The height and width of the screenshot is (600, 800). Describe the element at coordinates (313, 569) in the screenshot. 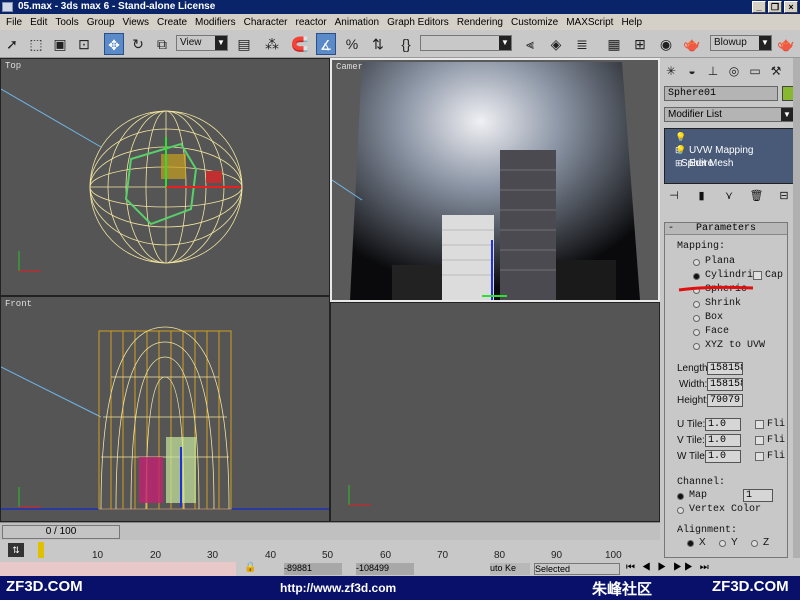

I see `x-coordinate-field: -89881` at that location.